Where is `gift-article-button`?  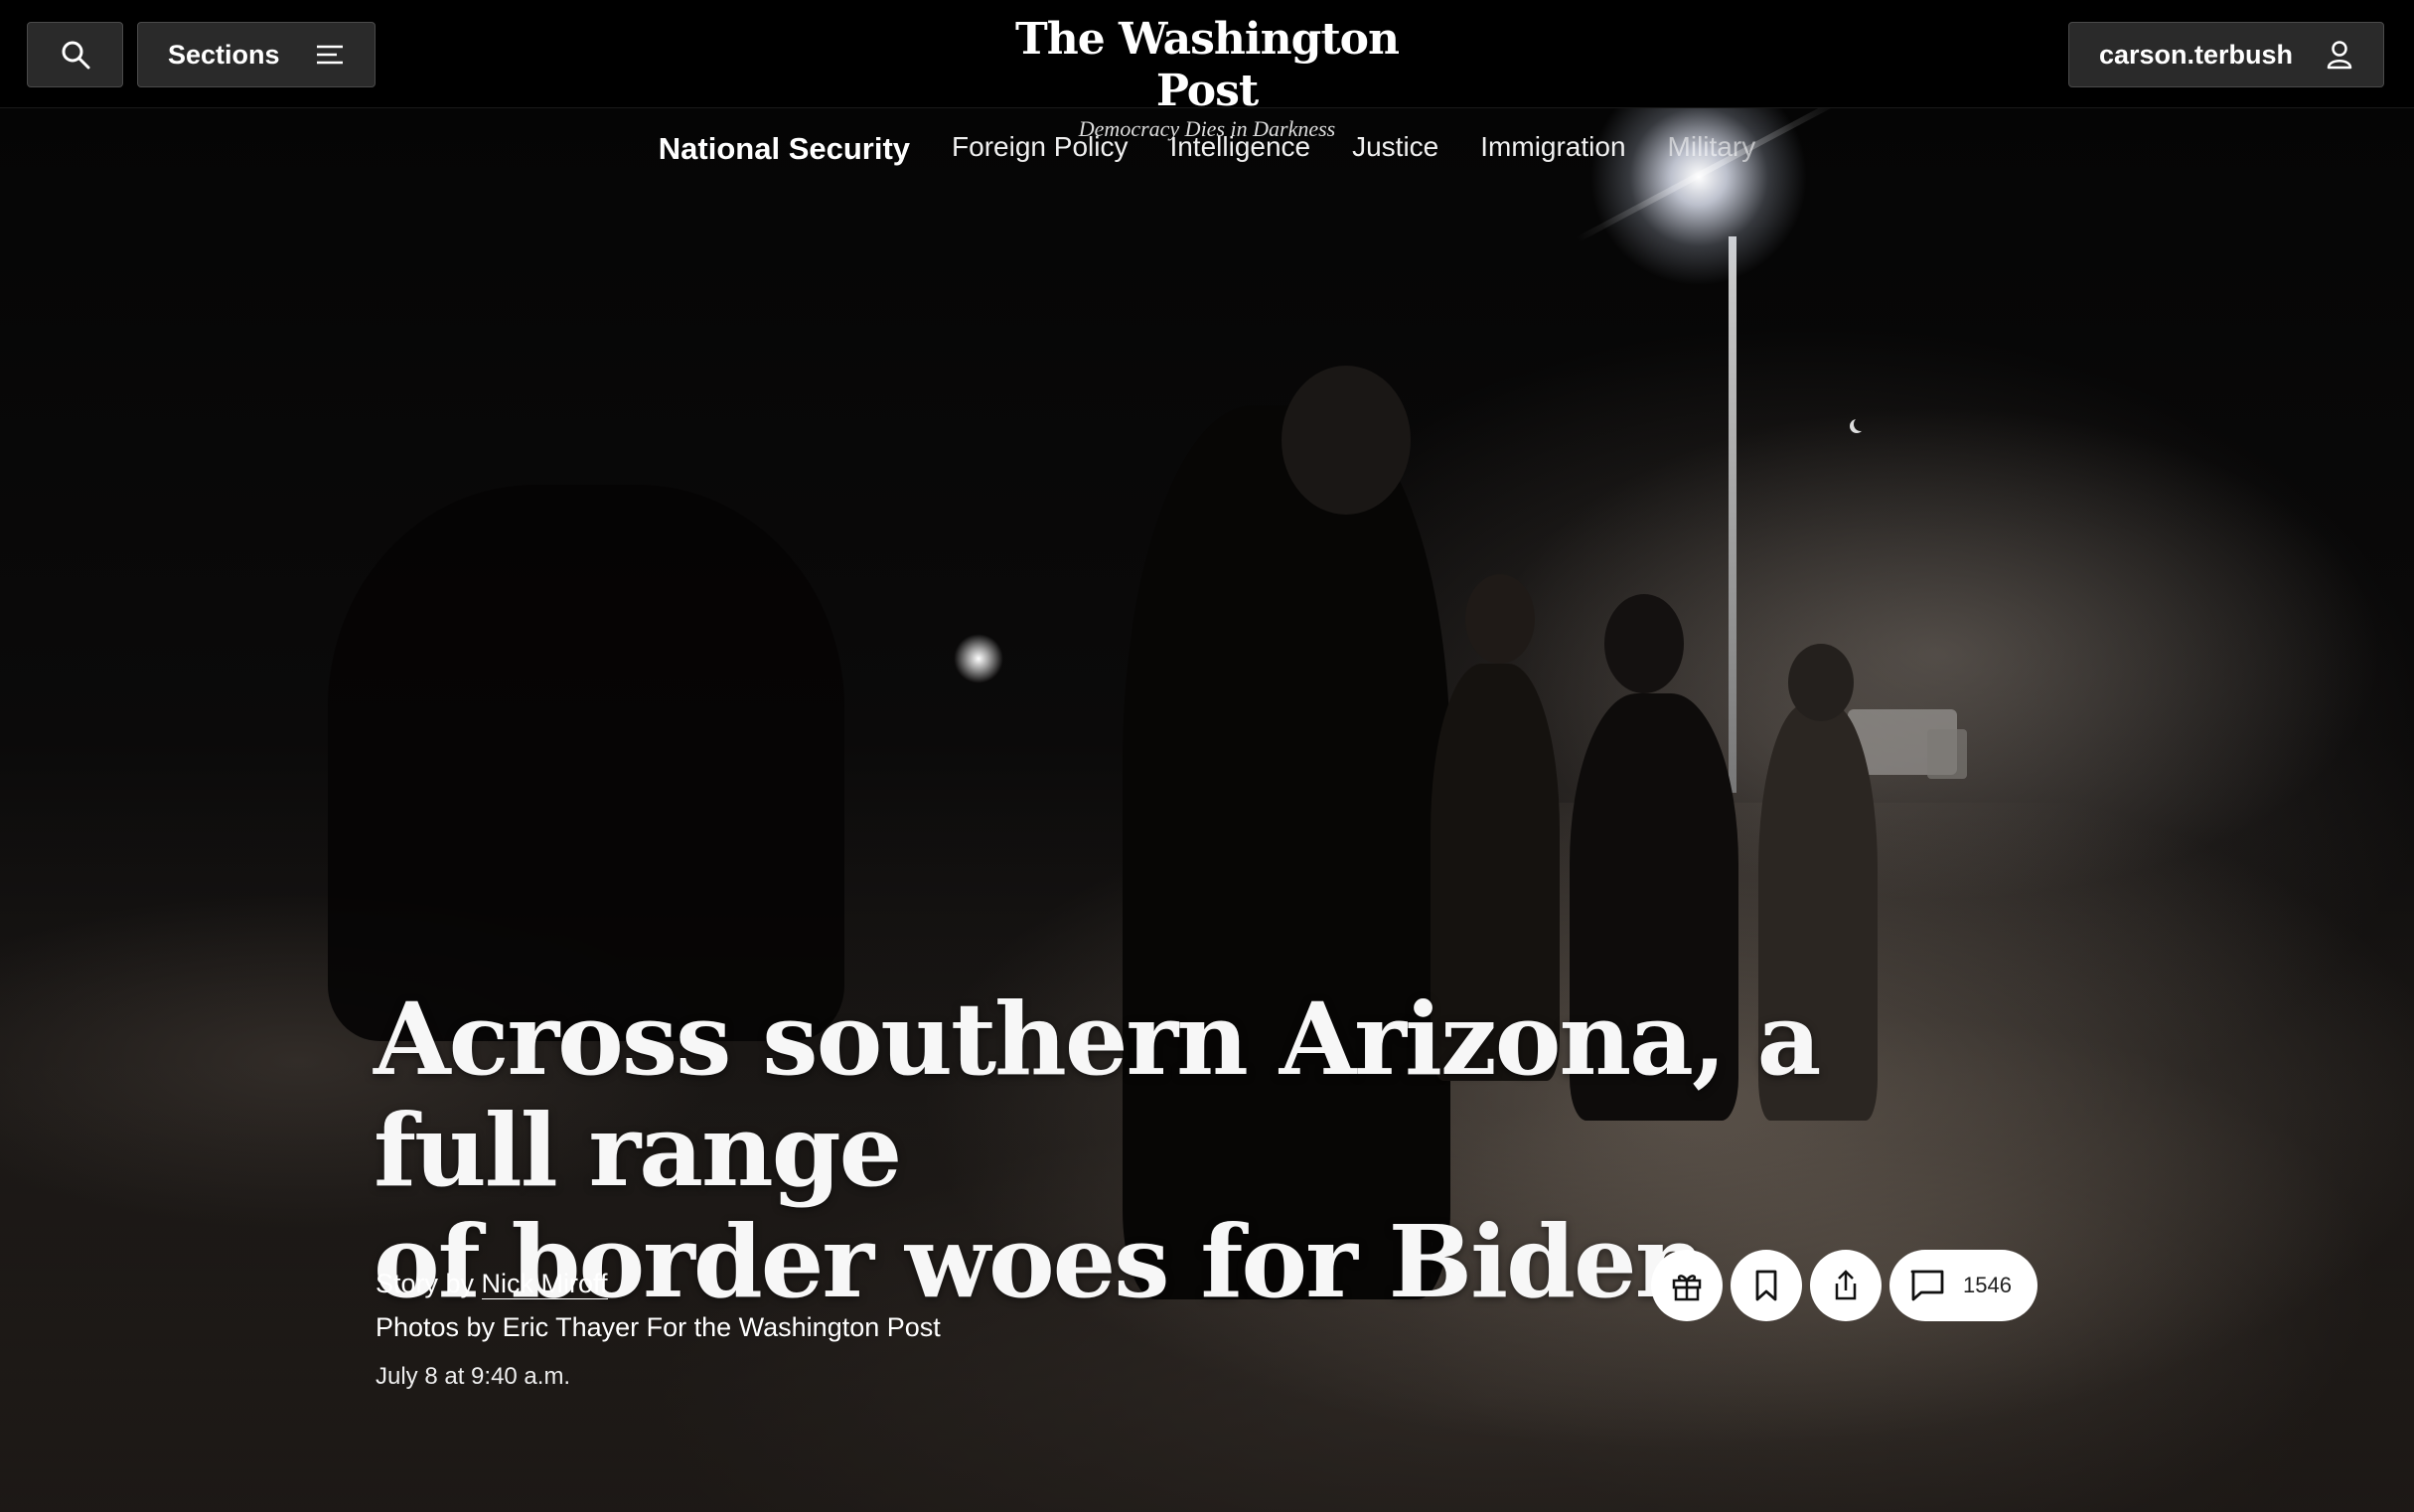
gift-article-button is located at coordinates (1687, 1285).